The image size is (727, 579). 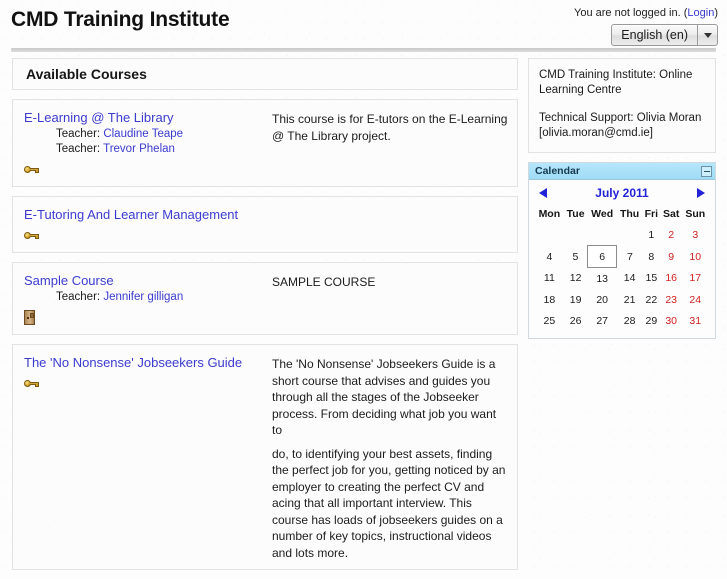 I want to click on calendar-day-header: Wed, so click(x=602, y=214).